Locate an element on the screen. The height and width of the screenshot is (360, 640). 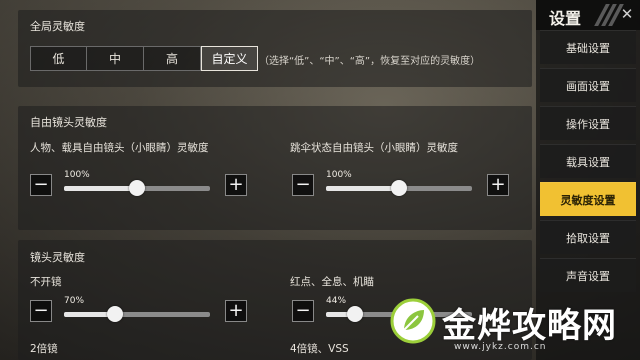
preset-group: 低 中 高 自定义 is located at coordinates (144, 58).